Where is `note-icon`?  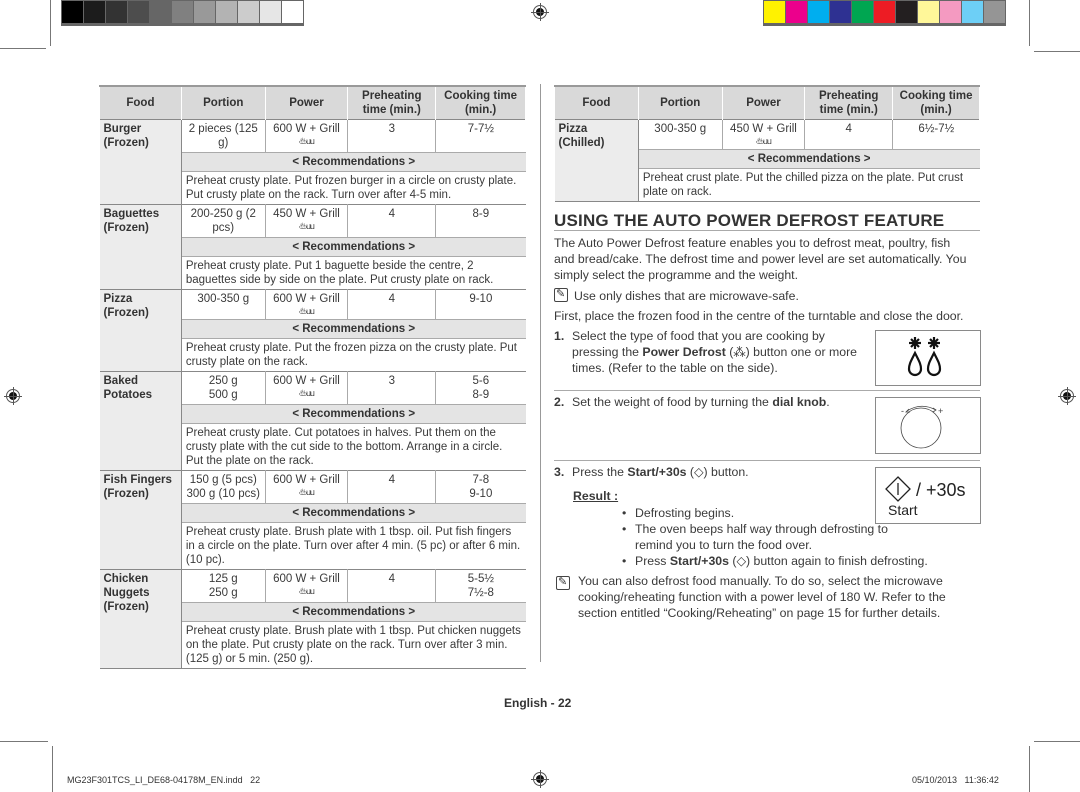 note-icon is located at coordinates (561, 294).